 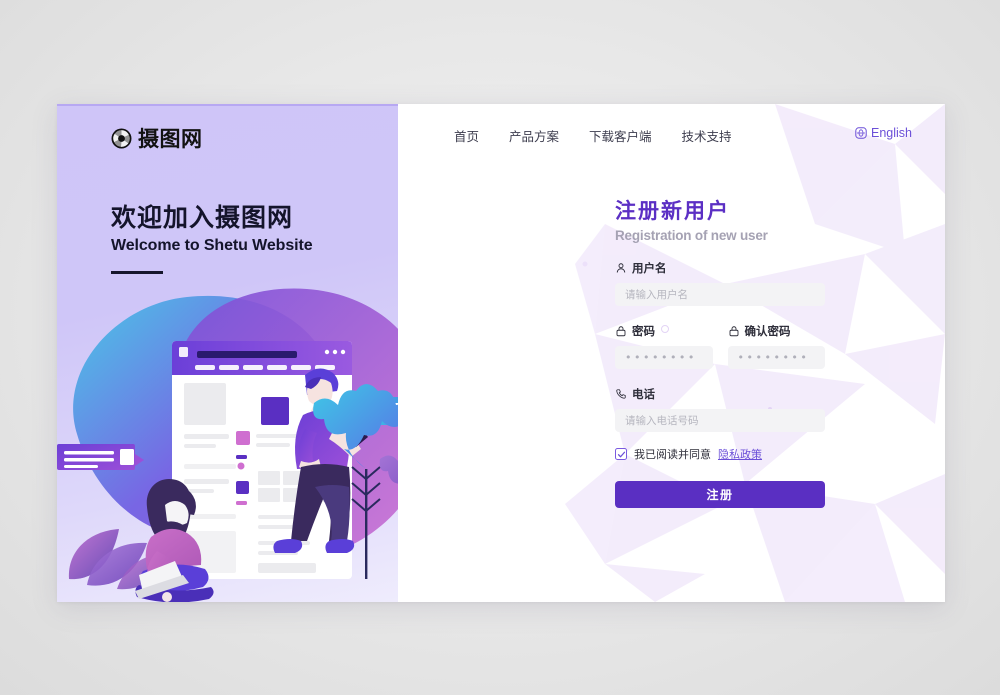 I want to click on nav-item-download-client: 下载客户端, so click(x=620, y=135).